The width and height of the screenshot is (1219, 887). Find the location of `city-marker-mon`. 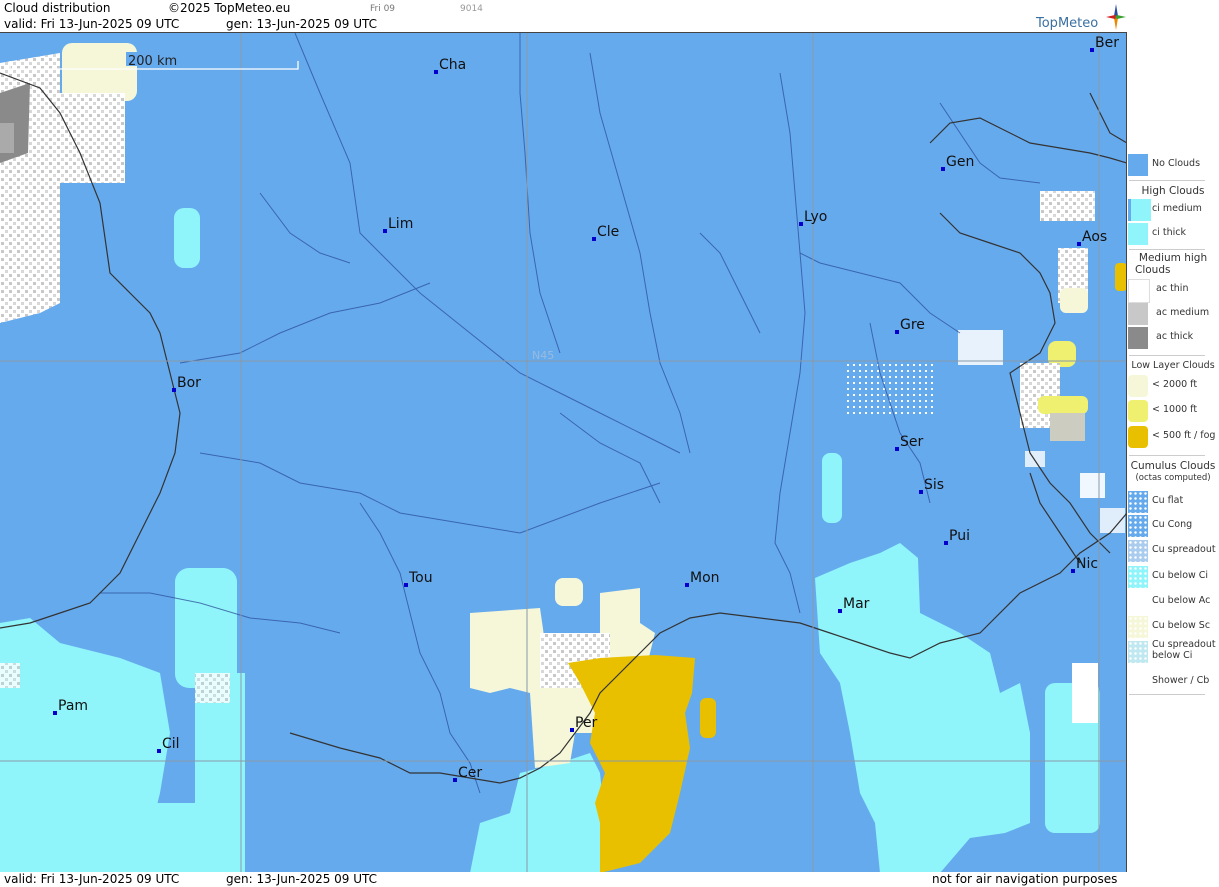

city-marker-mon is located at coordinates (687, 585).